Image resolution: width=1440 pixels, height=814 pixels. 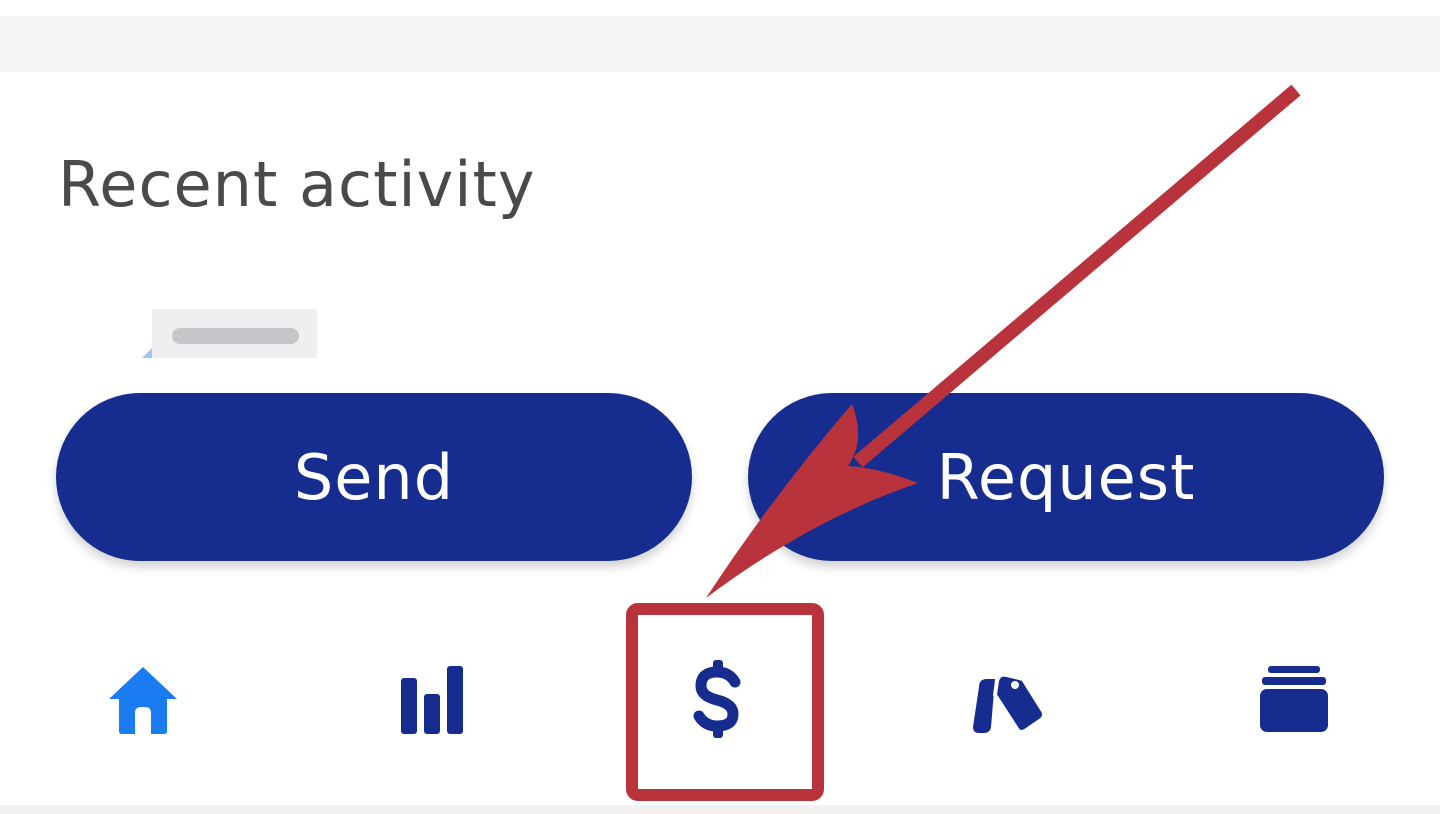 I want to click on activity-placeholder-bar, so click(x=235, y=336).